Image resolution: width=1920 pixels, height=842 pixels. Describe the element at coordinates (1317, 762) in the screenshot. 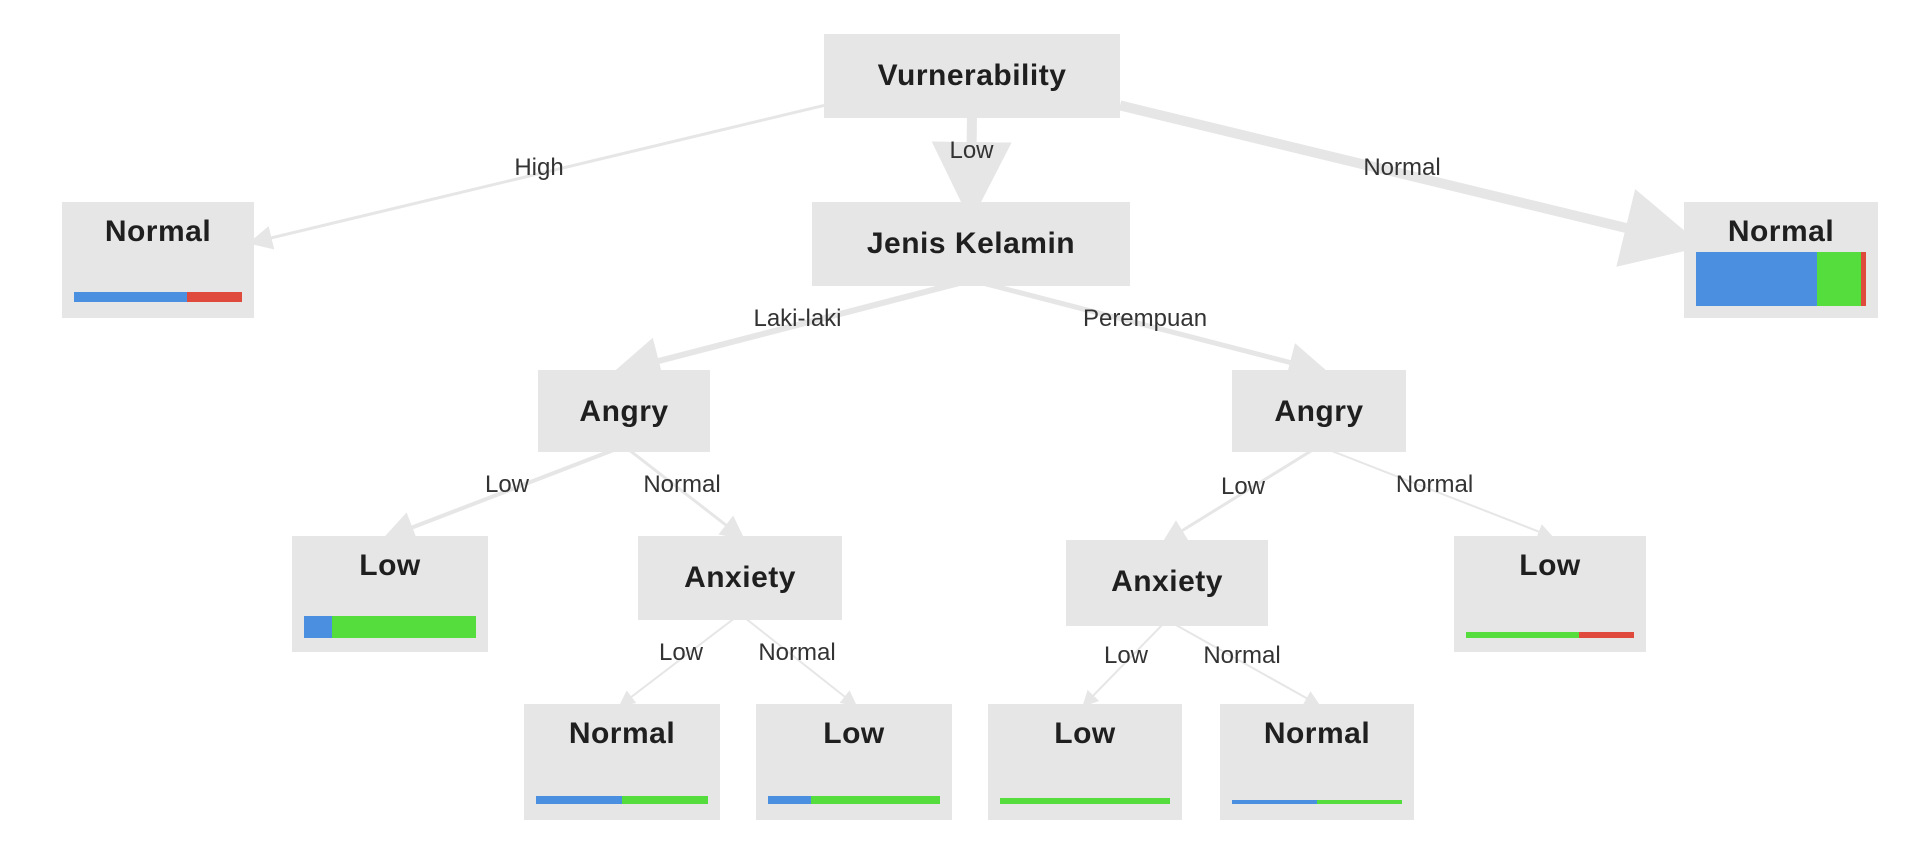

I see `leaf-node-leaf-normal-6: Normal` at that location.